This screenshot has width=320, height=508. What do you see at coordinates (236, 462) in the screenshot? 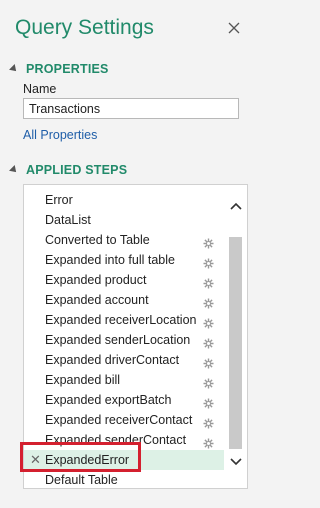
I see `scroll-down-icon` at bounding box center [236, 462].